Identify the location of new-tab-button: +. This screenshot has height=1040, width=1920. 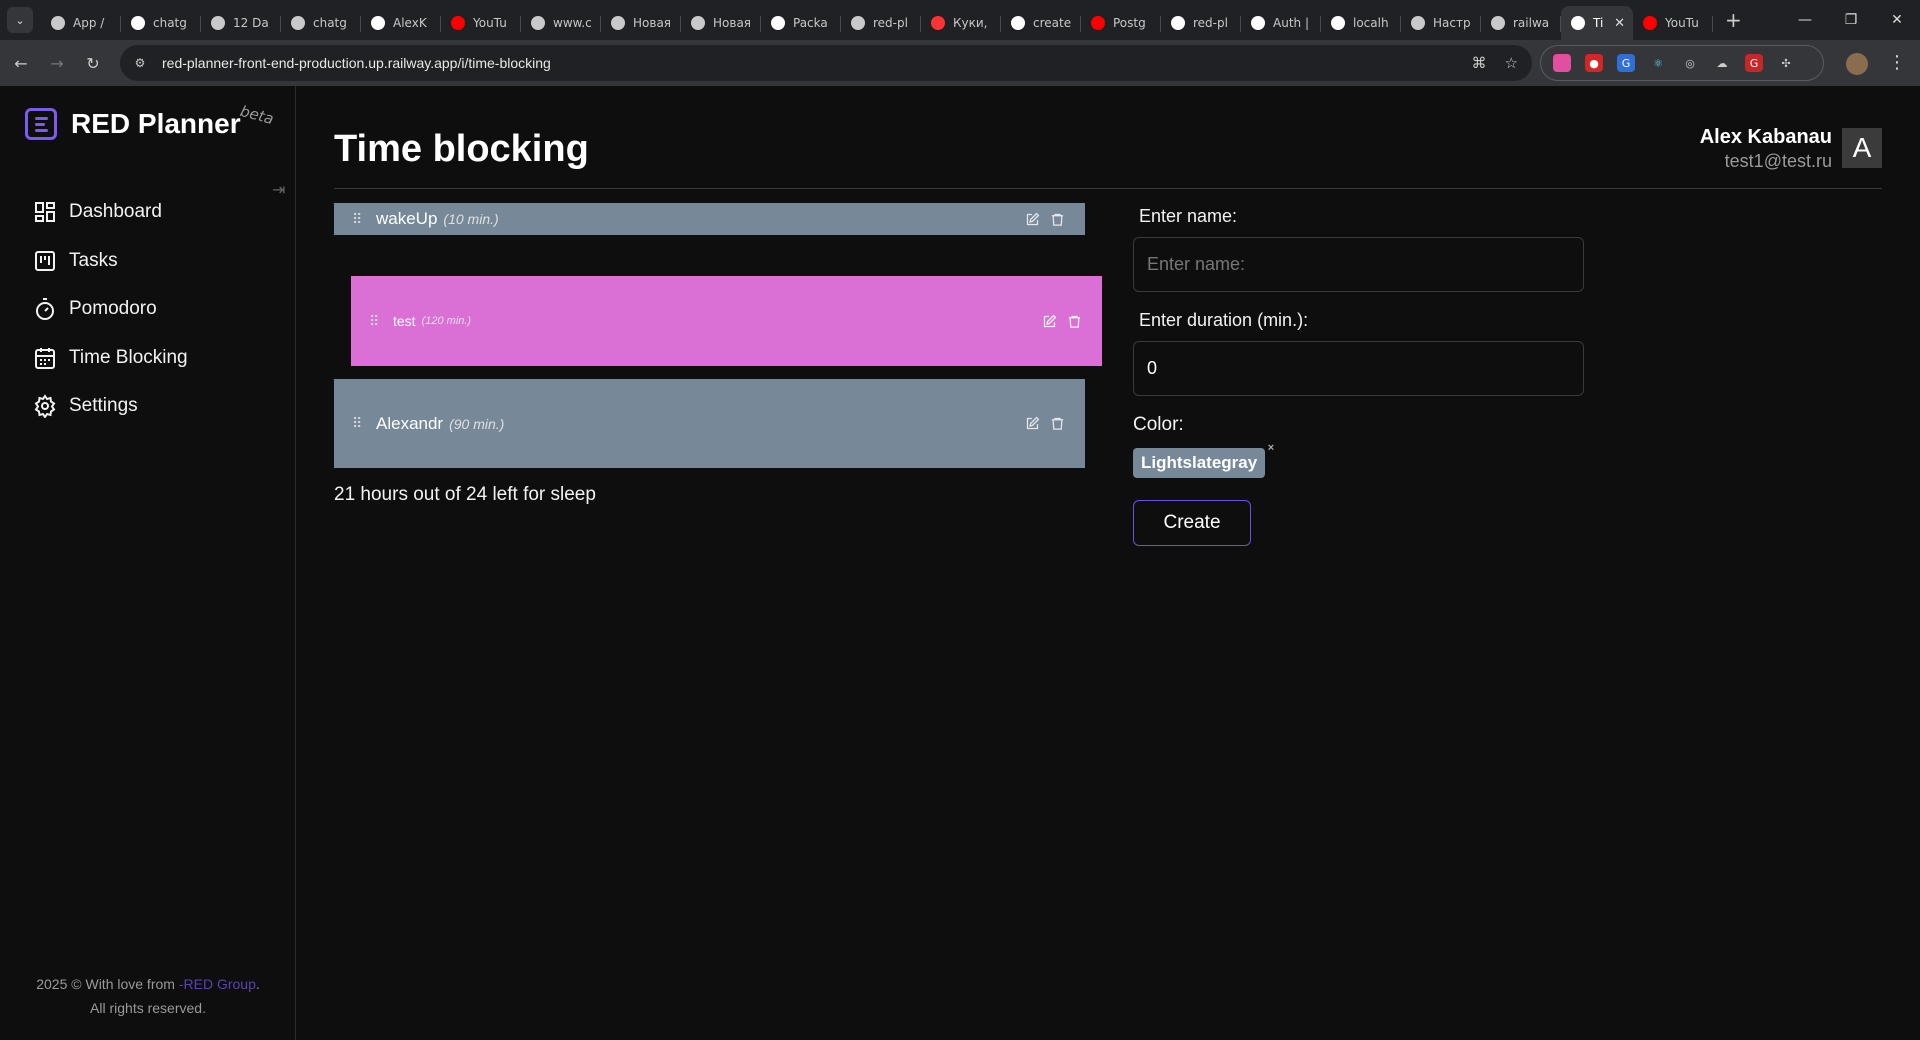
(1733, 20).